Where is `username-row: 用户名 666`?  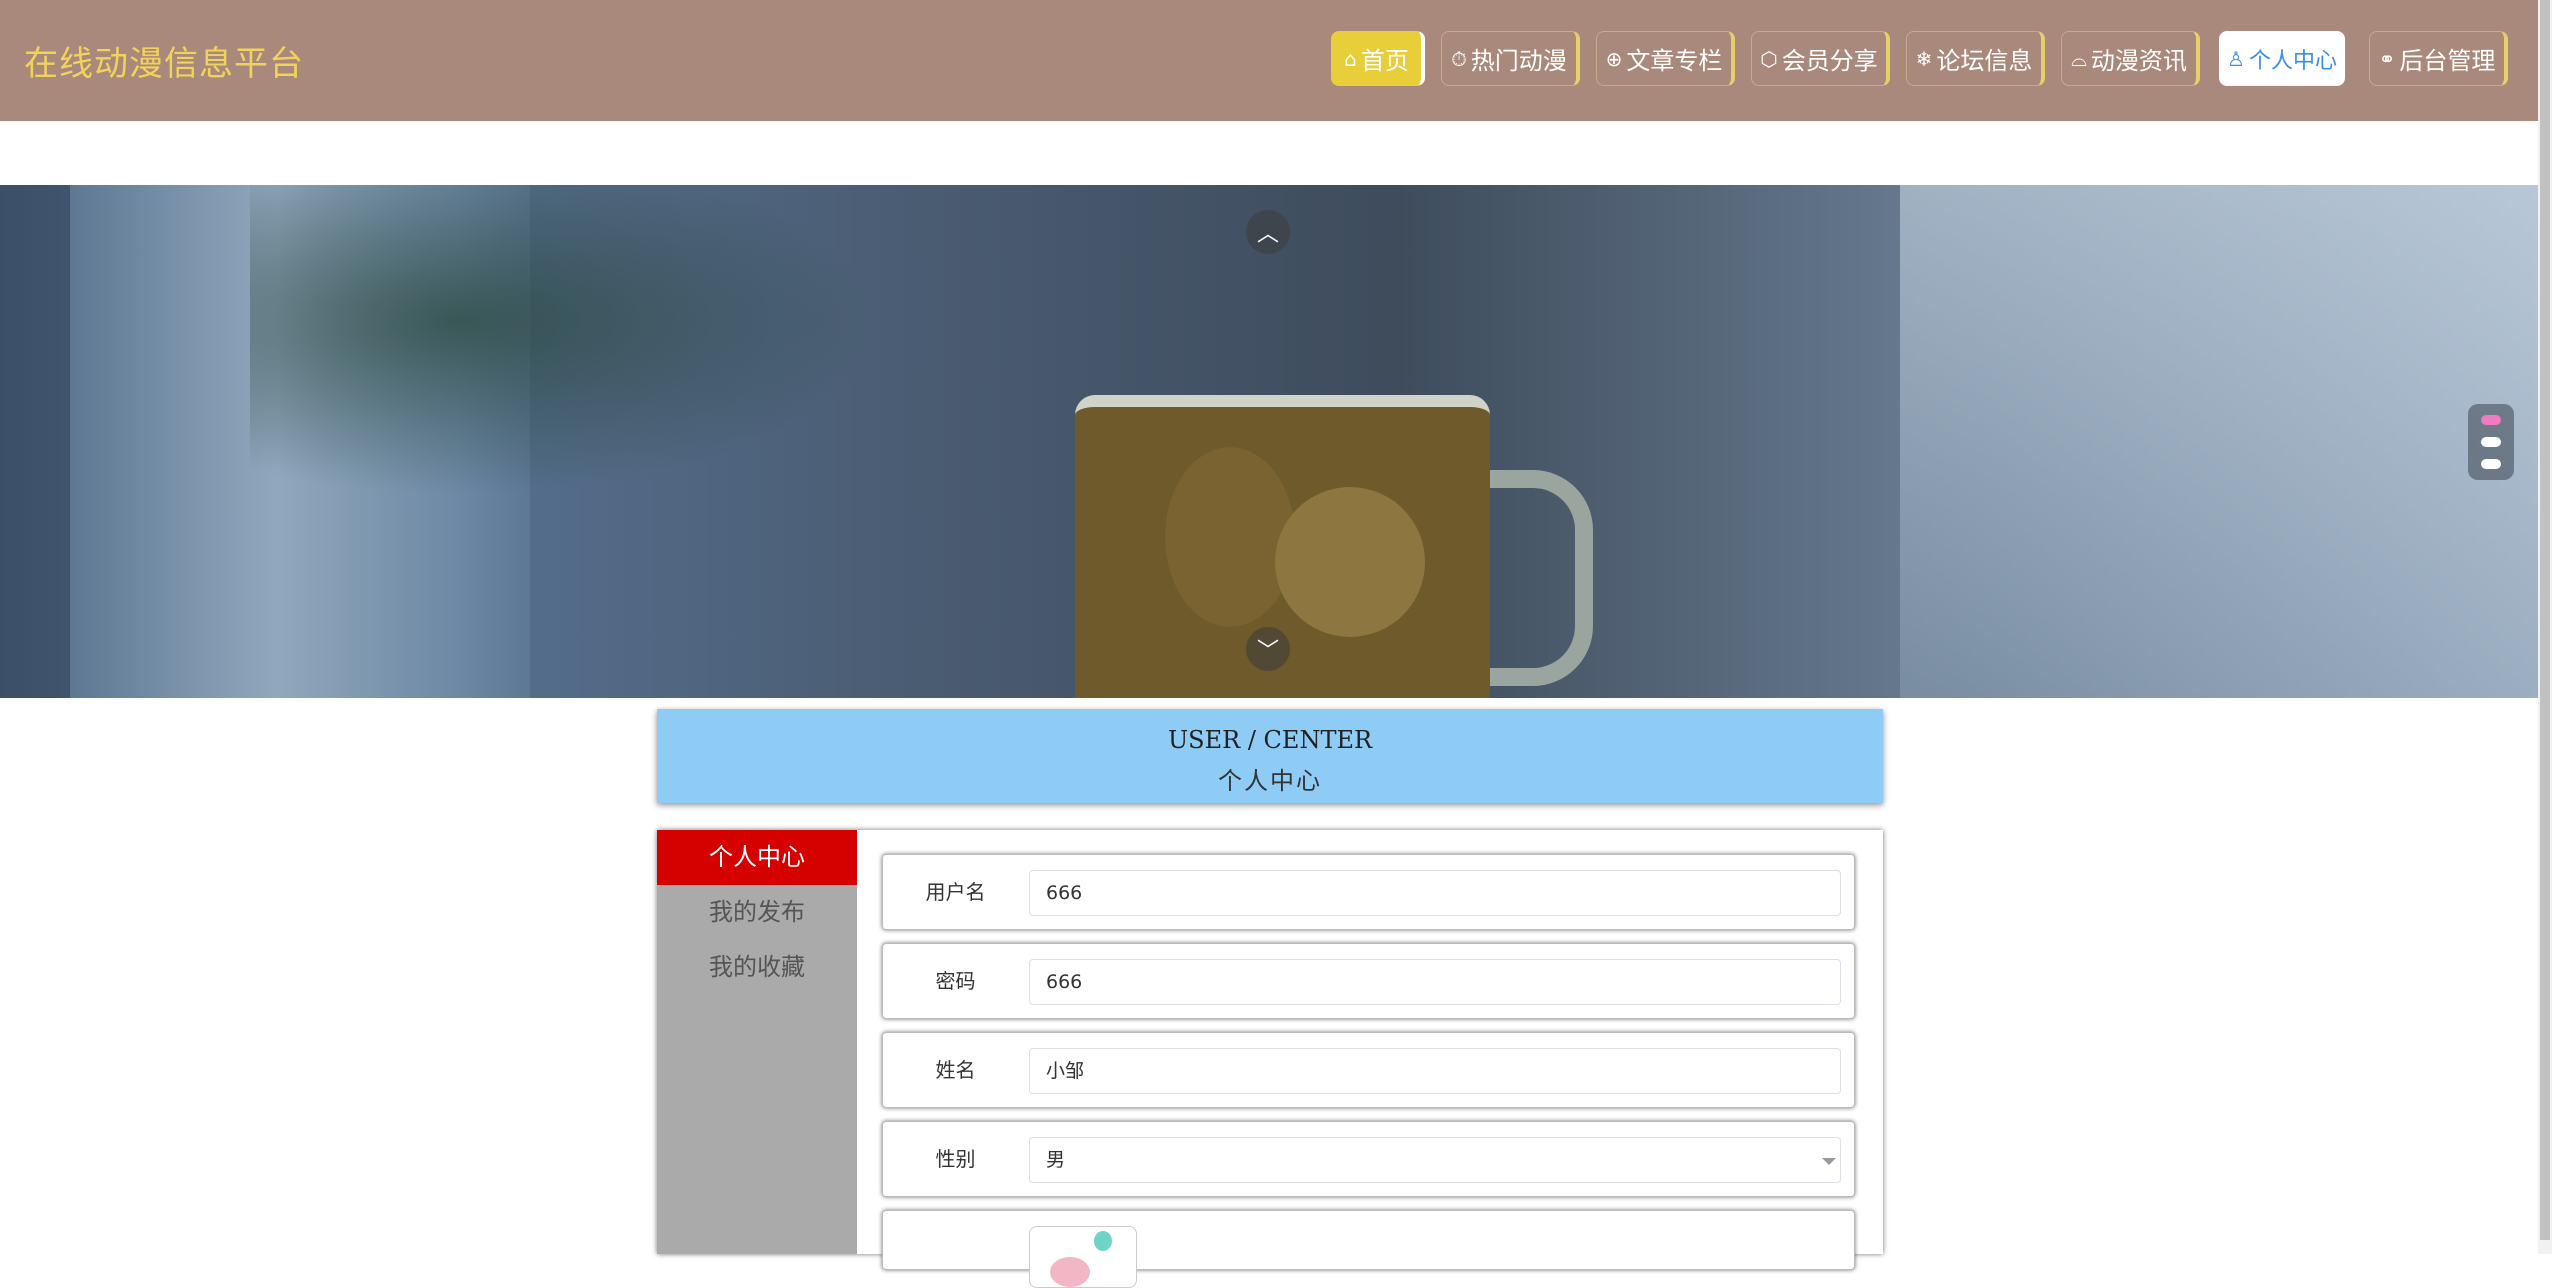
username-row: 用户名 666 is located at coordinates (1368, 892).